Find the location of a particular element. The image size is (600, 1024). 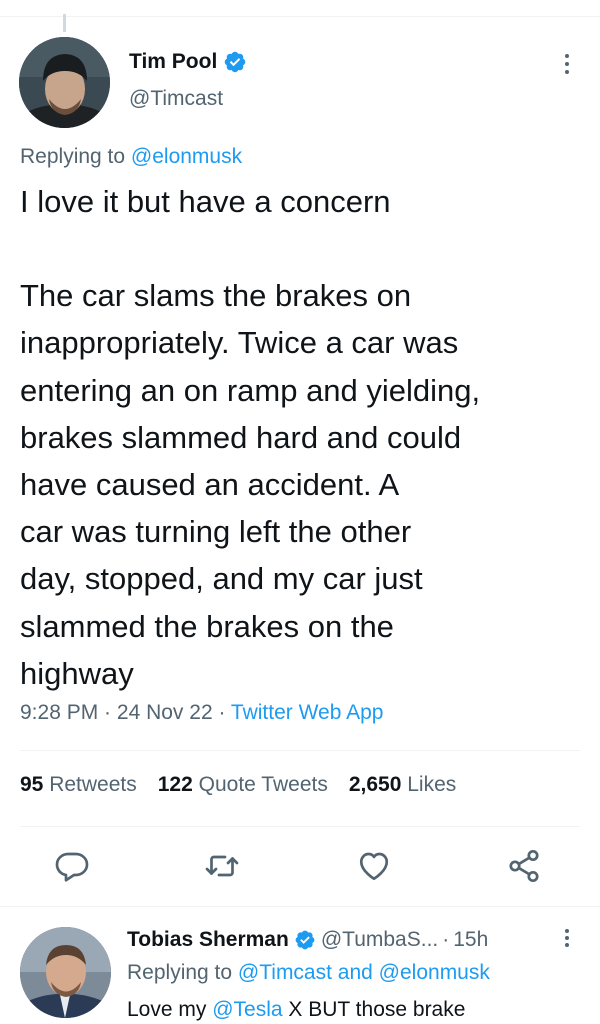

reply-replying-to-line: Replying to @Timcast and @elonmusk is located at coordinates (308, 973).